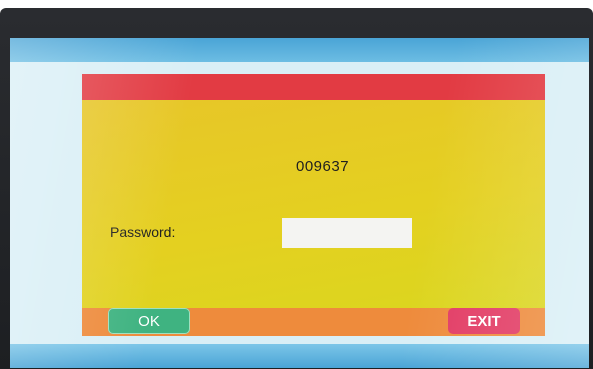  What do you see at coordinates (484, 321) in the screenshot?
I see `exit-button: EXIT` at bounding box center [484, 321].